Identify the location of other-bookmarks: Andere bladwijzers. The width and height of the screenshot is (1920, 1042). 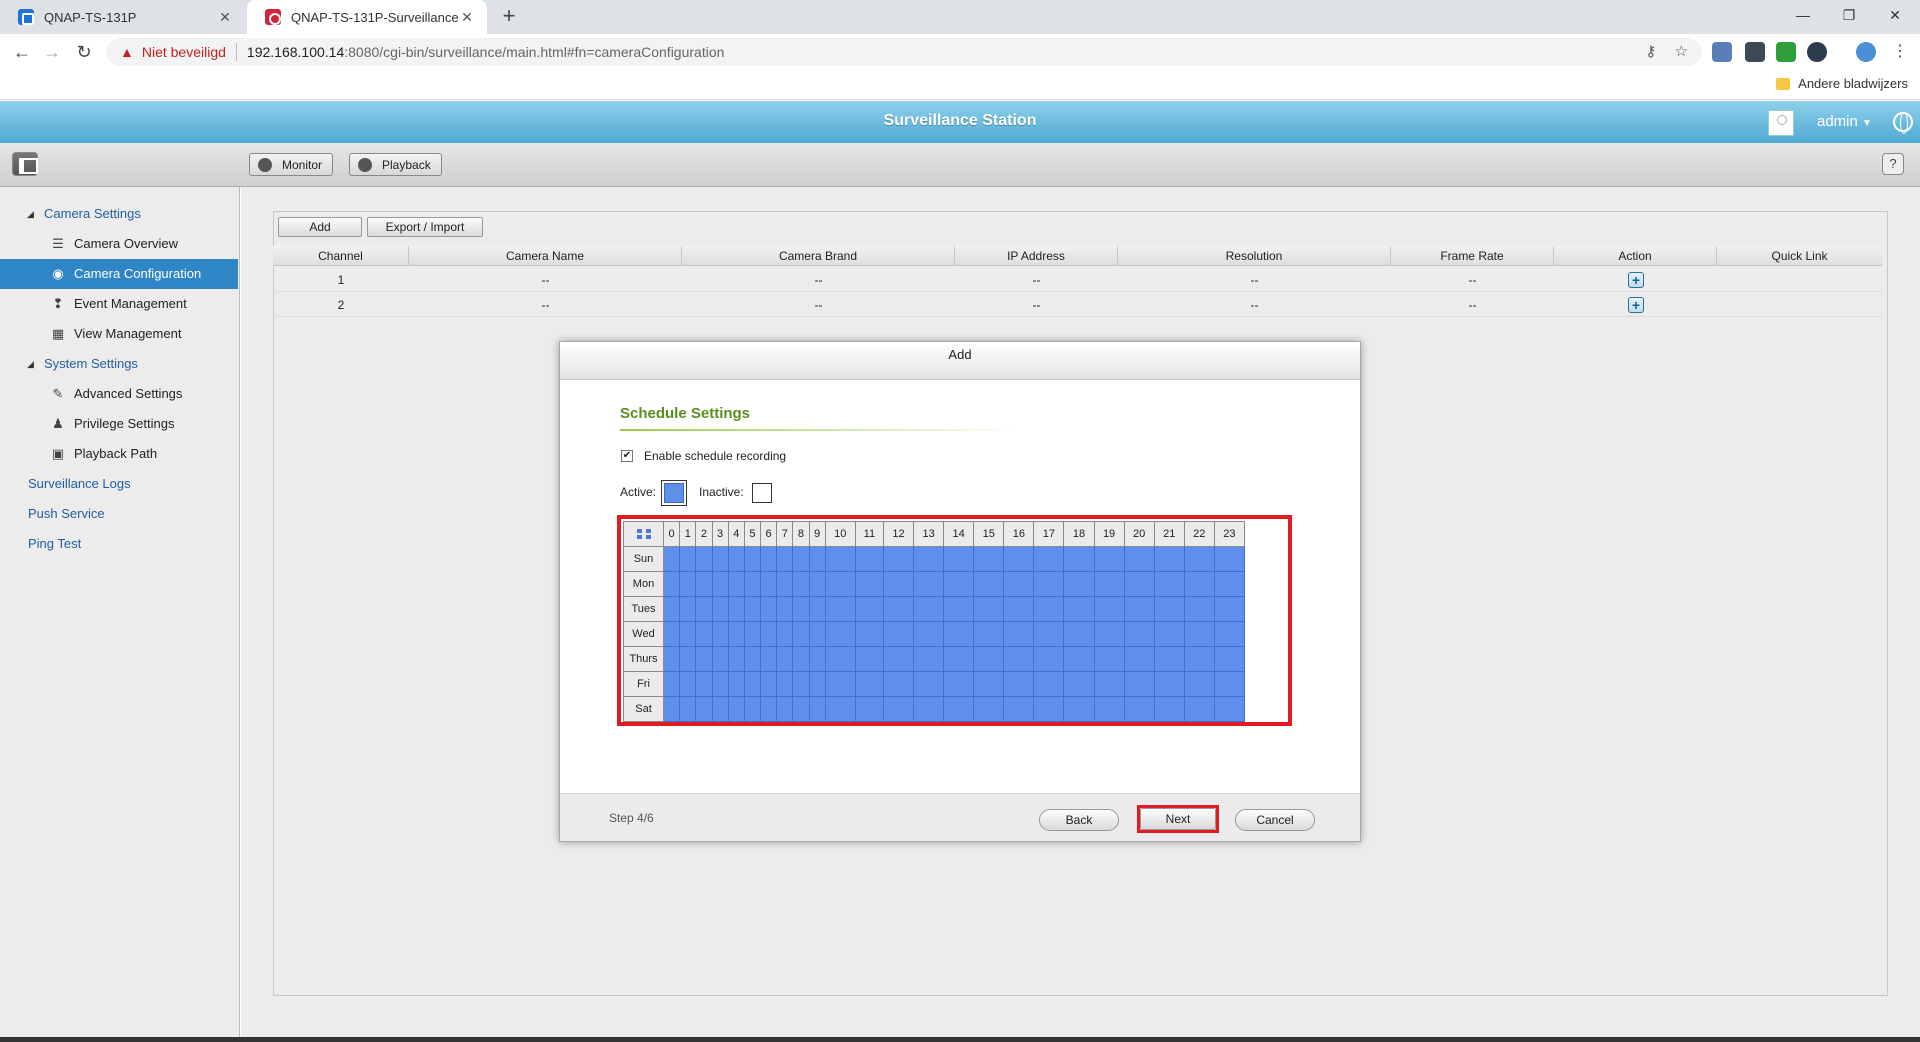
(1842, 83).